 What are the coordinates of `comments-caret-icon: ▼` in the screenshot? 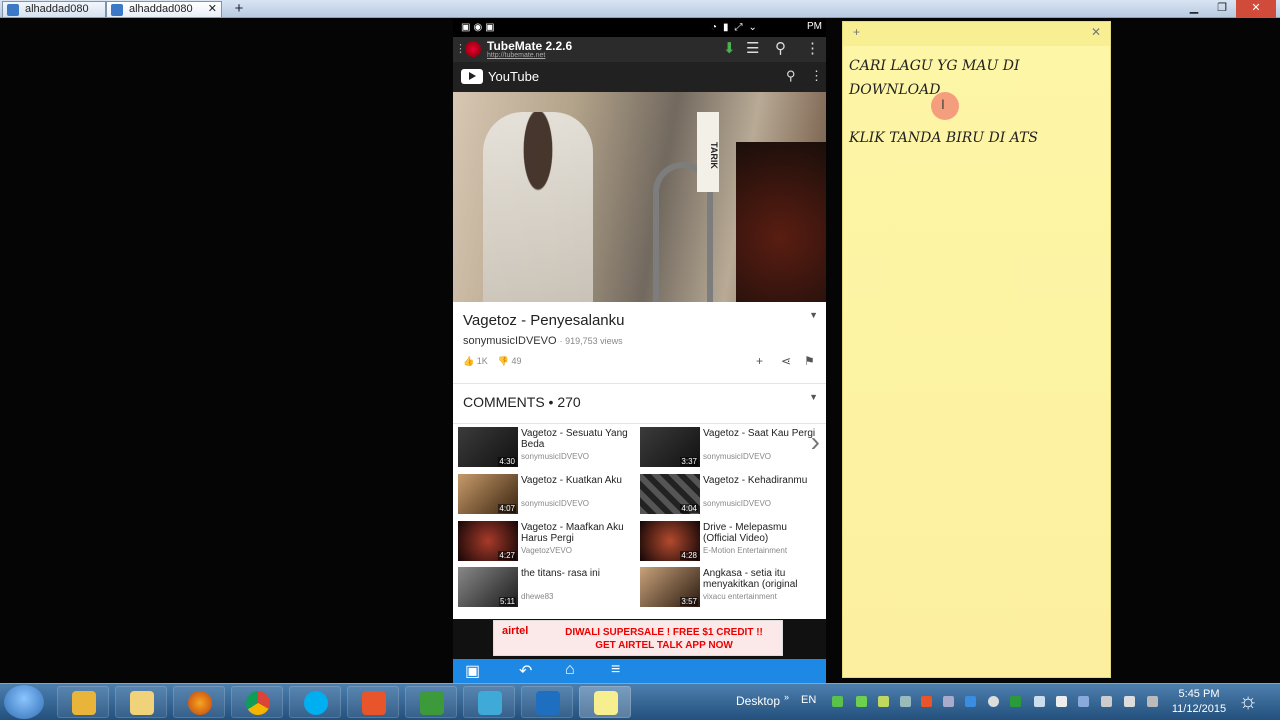 It's located at (813, 397).